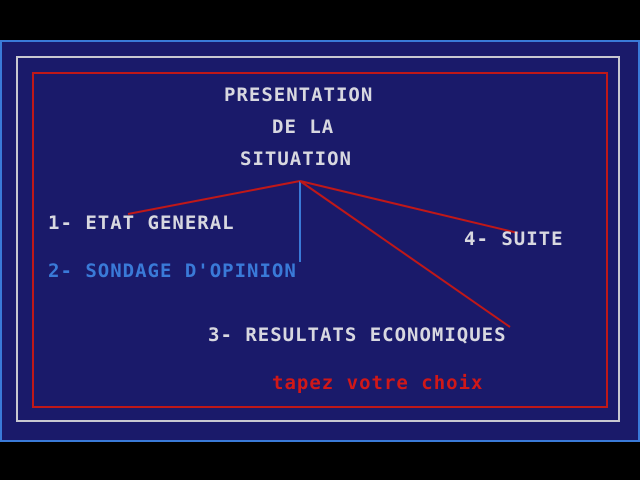 The height and width of the screenshot is (480, 640). I want to click on menu-item-resultats-economiques: 3- RESULTATS ECONOMIQUES, so click(357, 335).